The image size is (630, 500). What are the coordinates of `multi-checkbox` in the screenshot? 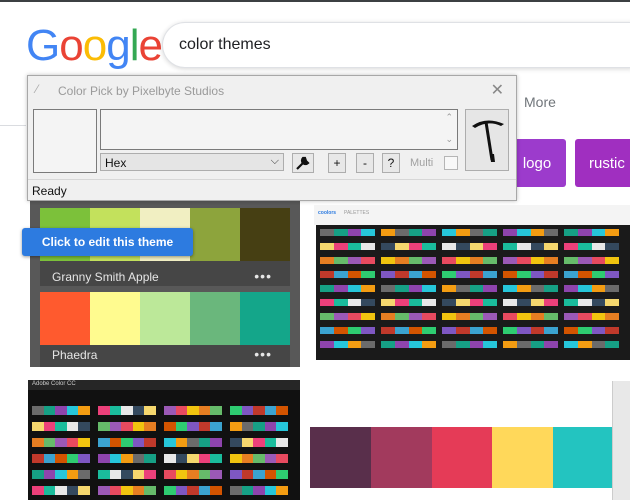 It's located at (451, 163).